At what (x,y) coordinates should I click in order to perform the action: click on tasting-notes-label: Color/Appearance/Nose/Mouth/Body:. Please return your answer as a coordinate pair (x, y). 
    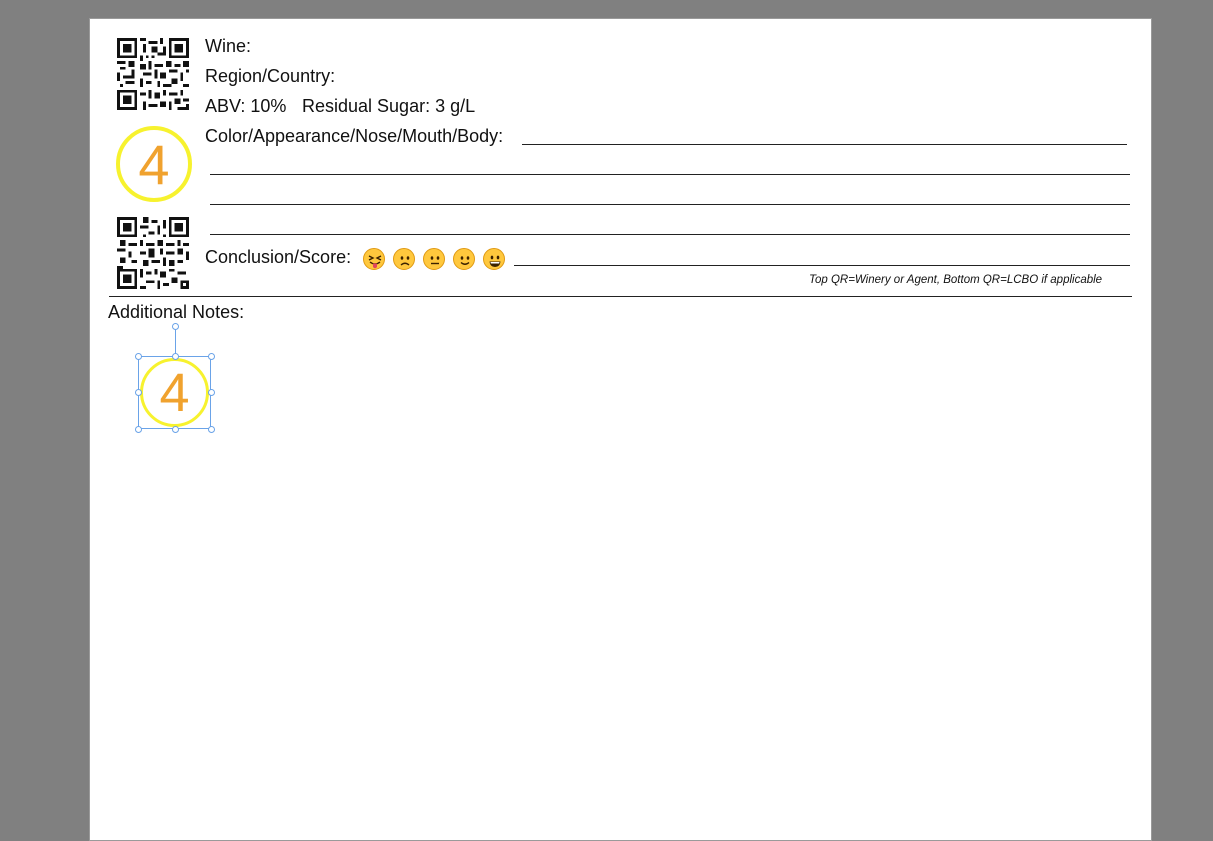
    Looking at the image, I should click on (354, 136).